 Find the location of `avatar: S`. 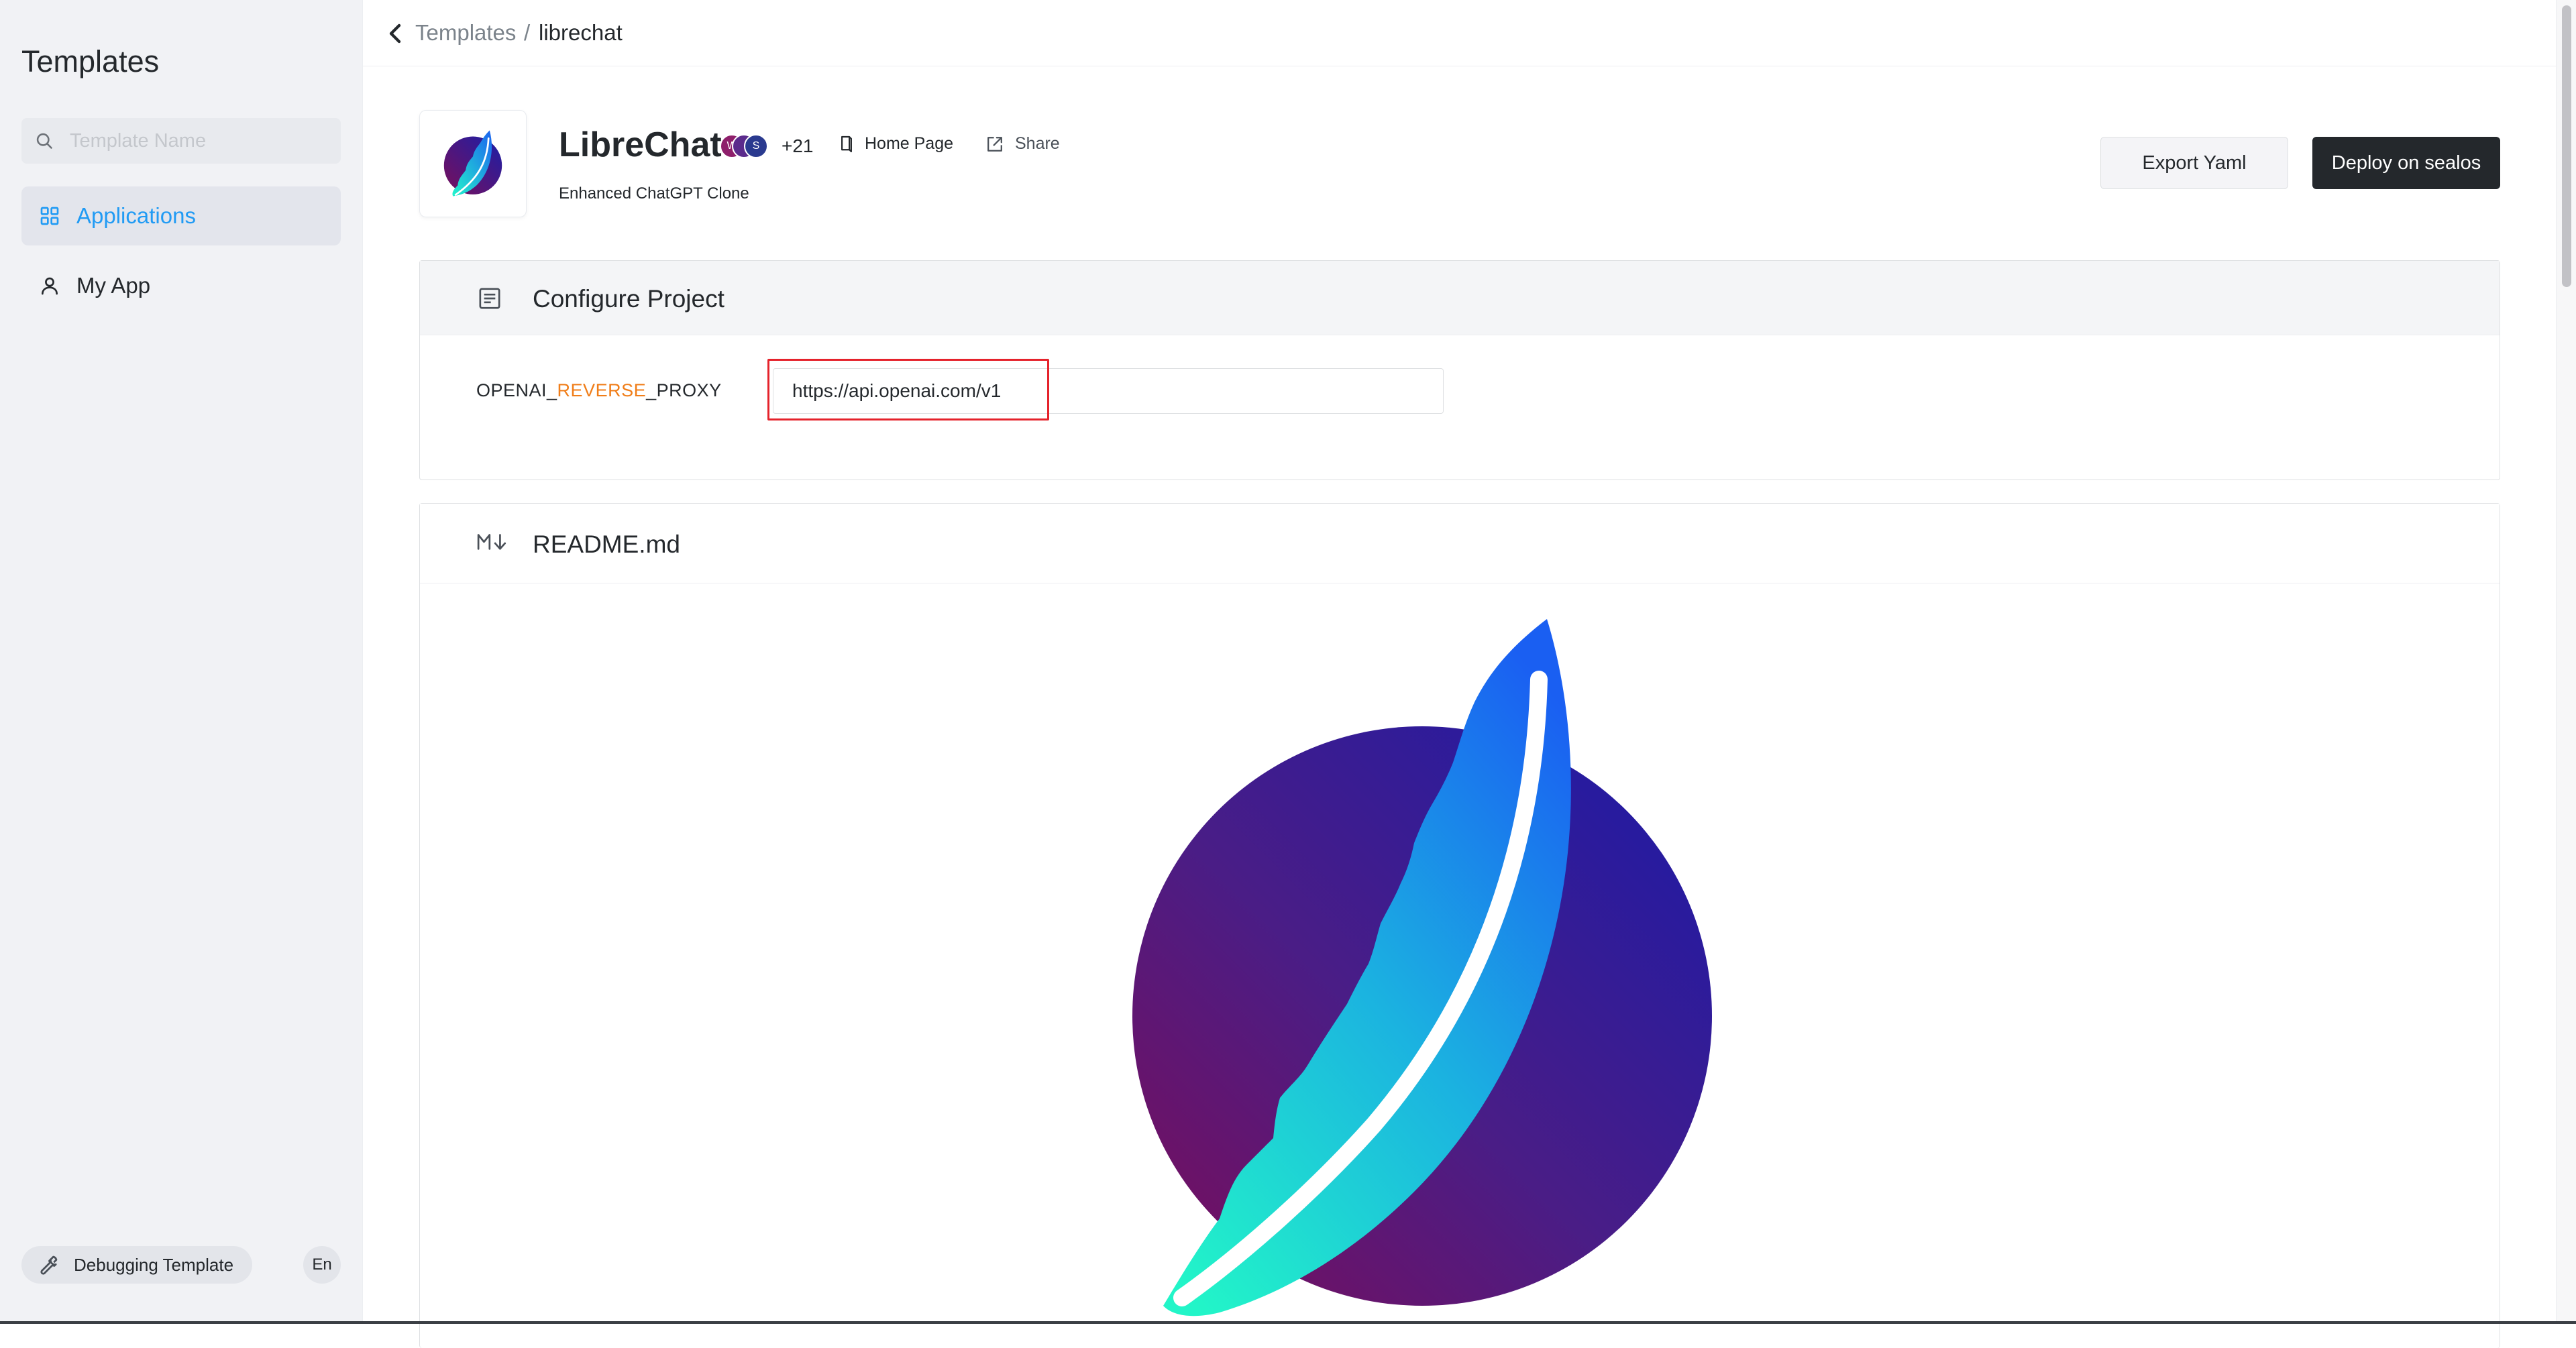

avatar: S is located at coordinates (756, 146).